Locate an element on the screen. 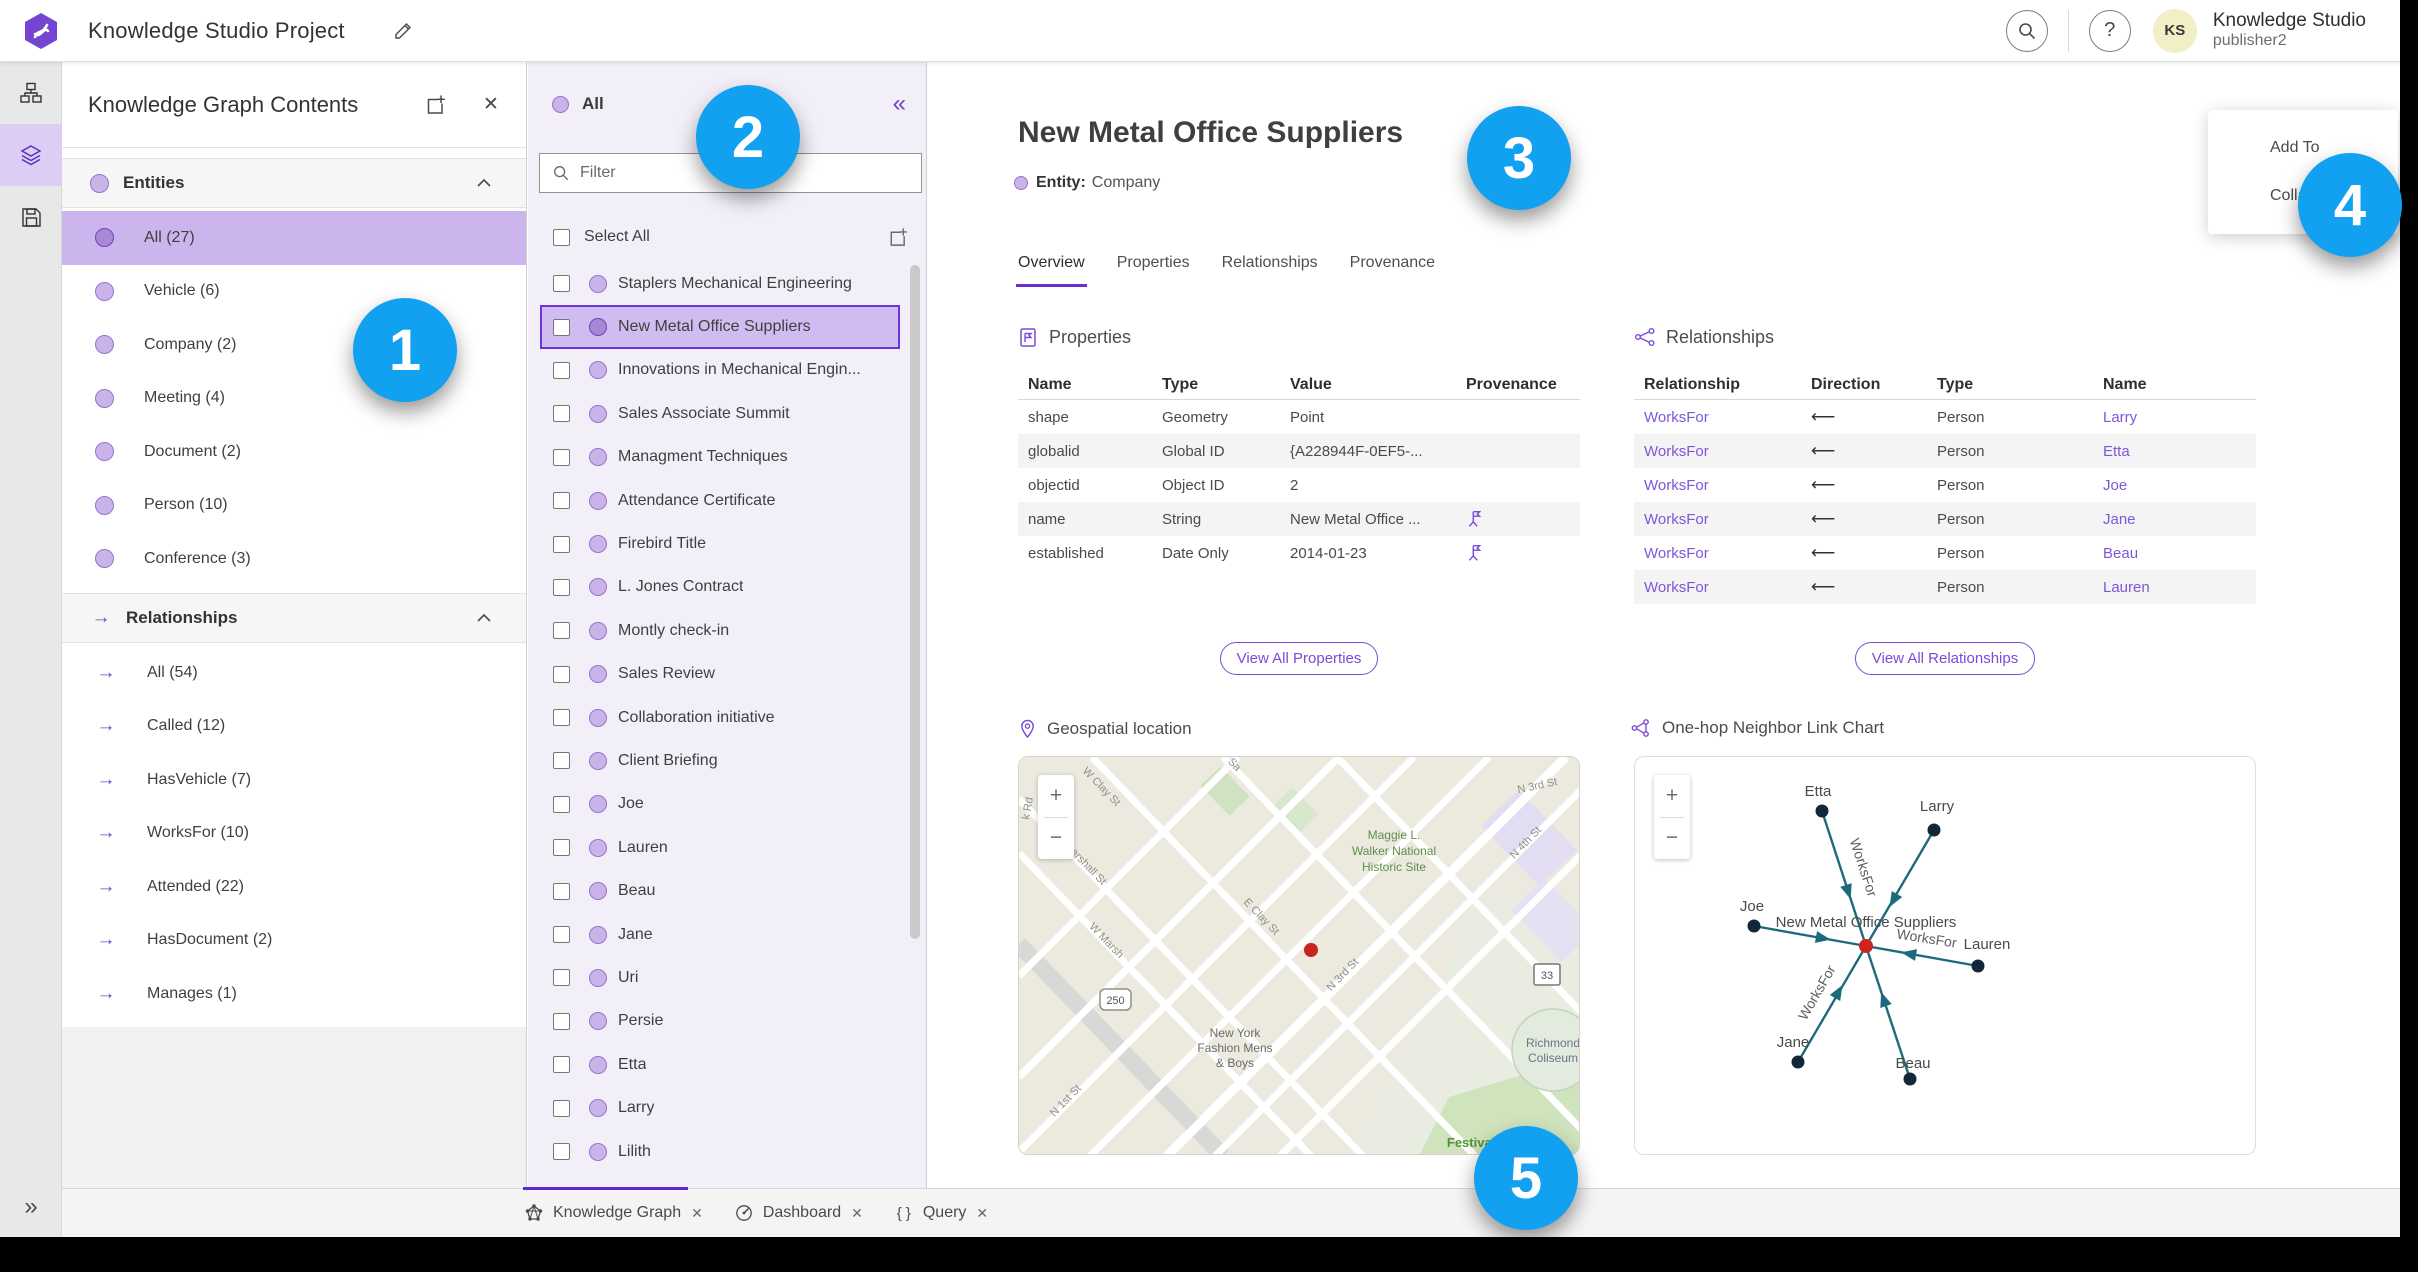 The height and width of the screenshot is (1272, 2418). entity-list-item: Uri is located at coordinates (720, 977).